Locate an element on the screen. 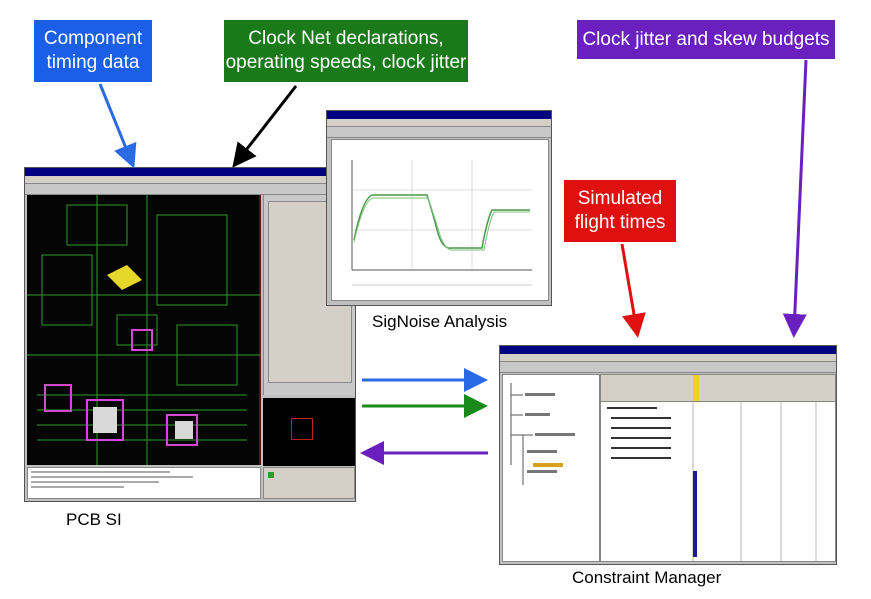 Image resolution: width=871 pixels, height=599 pixels. arrow-component-timing is located at coordinates (117, 126).